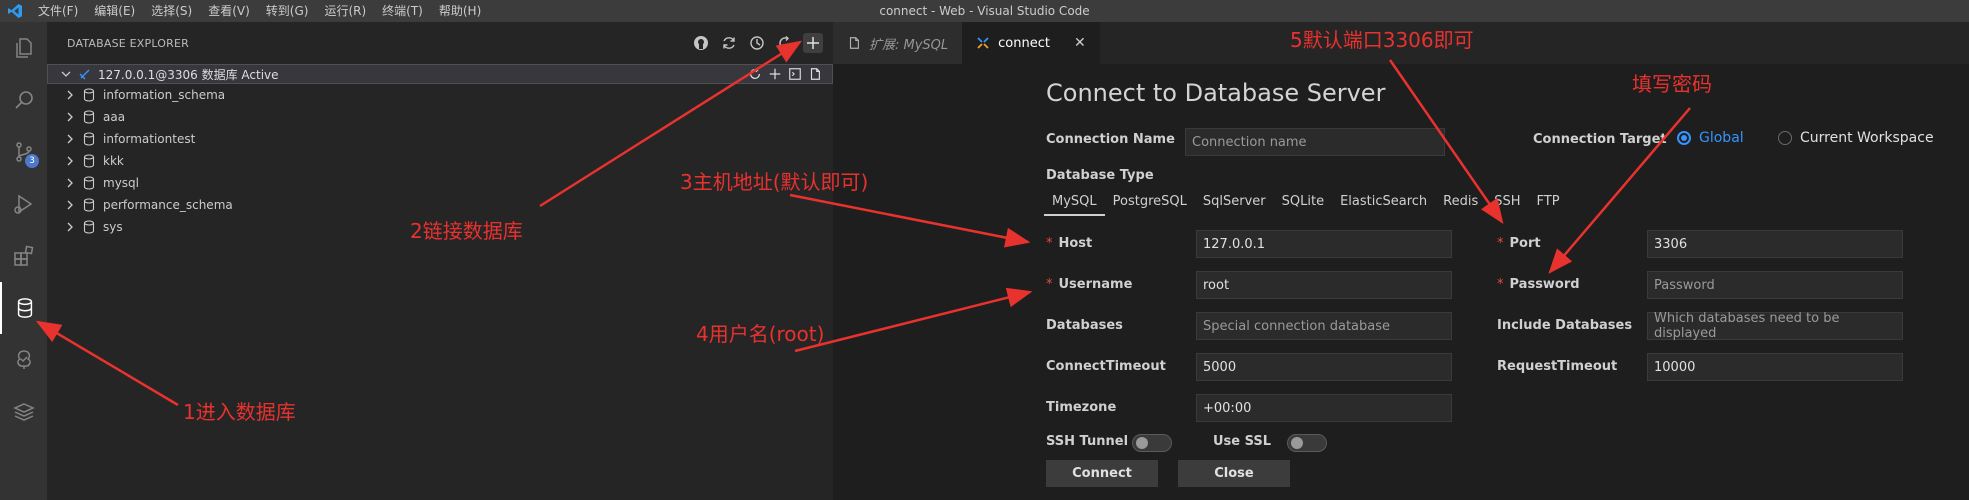  Describe the element at coordinates (1315, 142) in the screenshot. I see `connection-name-input: Connection name` at that location.